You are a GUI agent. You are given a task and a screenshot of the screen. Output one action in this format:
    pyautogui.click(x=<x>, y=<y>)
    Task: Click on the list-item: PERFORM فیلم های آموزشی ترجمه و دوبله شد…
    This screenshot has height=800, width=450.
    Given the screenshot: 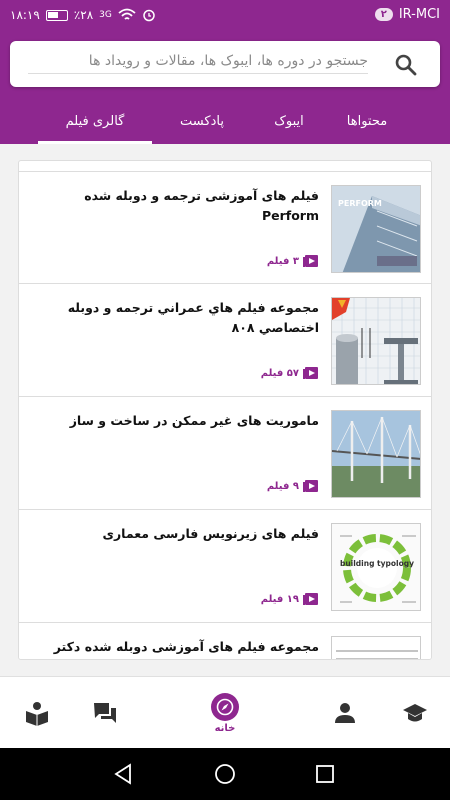 What is the action you would take?
    pyautogui.click(x=225, y=227)
    